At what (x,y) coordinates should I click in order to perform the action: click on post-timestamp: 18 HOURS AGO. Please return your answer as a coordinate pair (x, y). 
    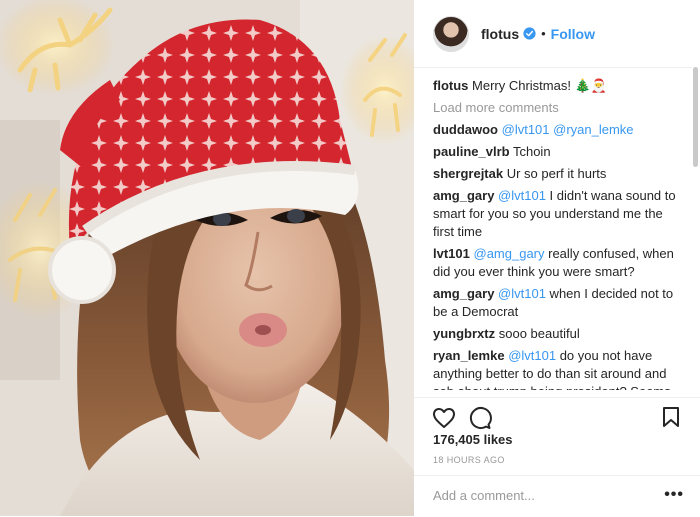
    Looking at the image, I should click on (469, 460).